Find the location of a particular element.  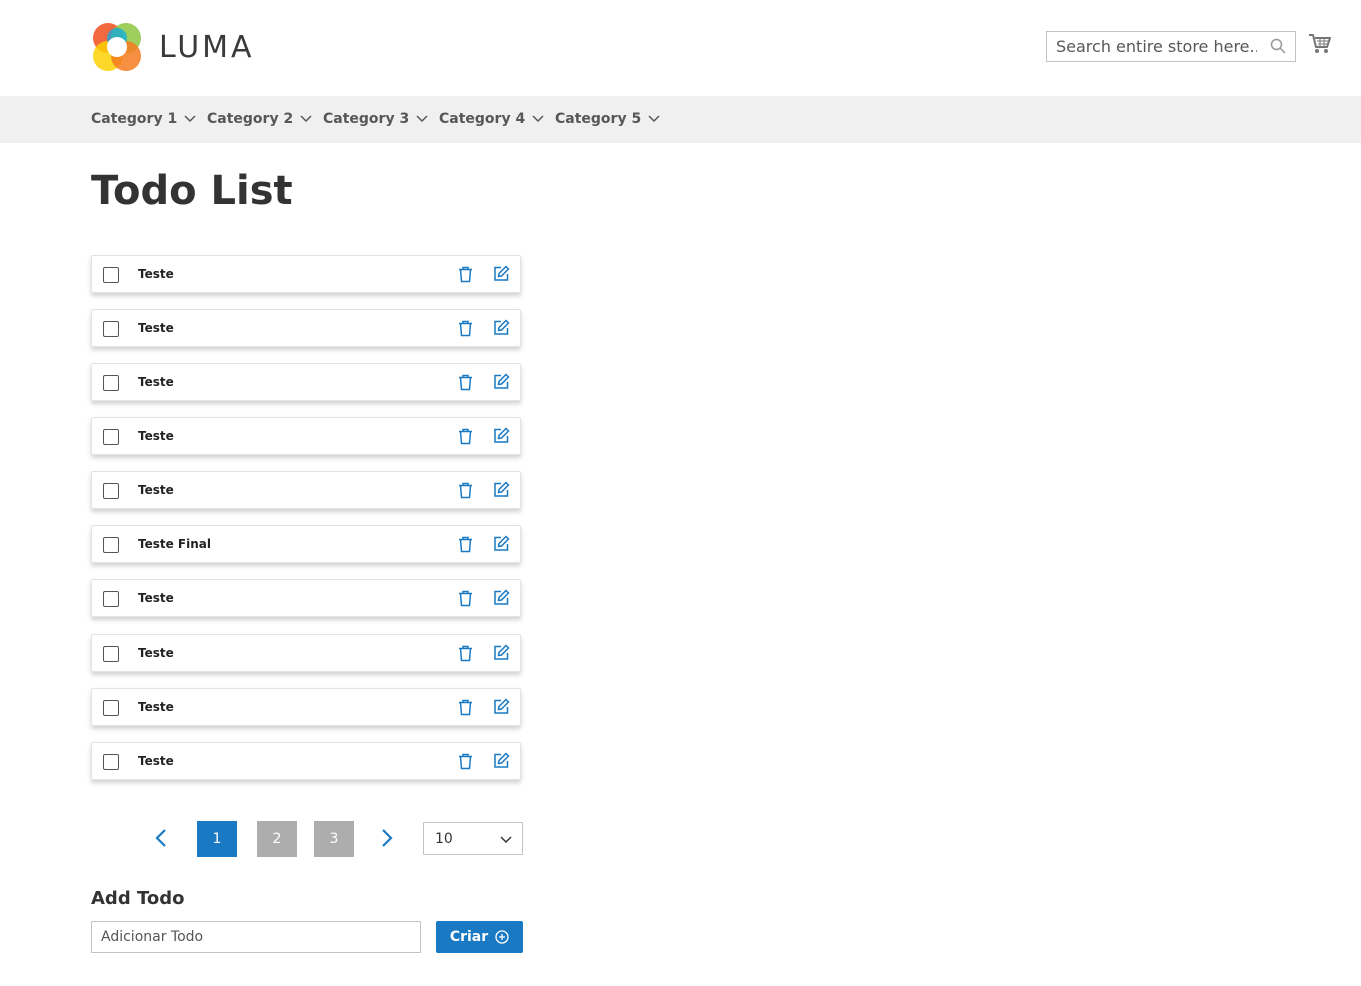

luma-logo-icon is located at coordinates (117, 47).